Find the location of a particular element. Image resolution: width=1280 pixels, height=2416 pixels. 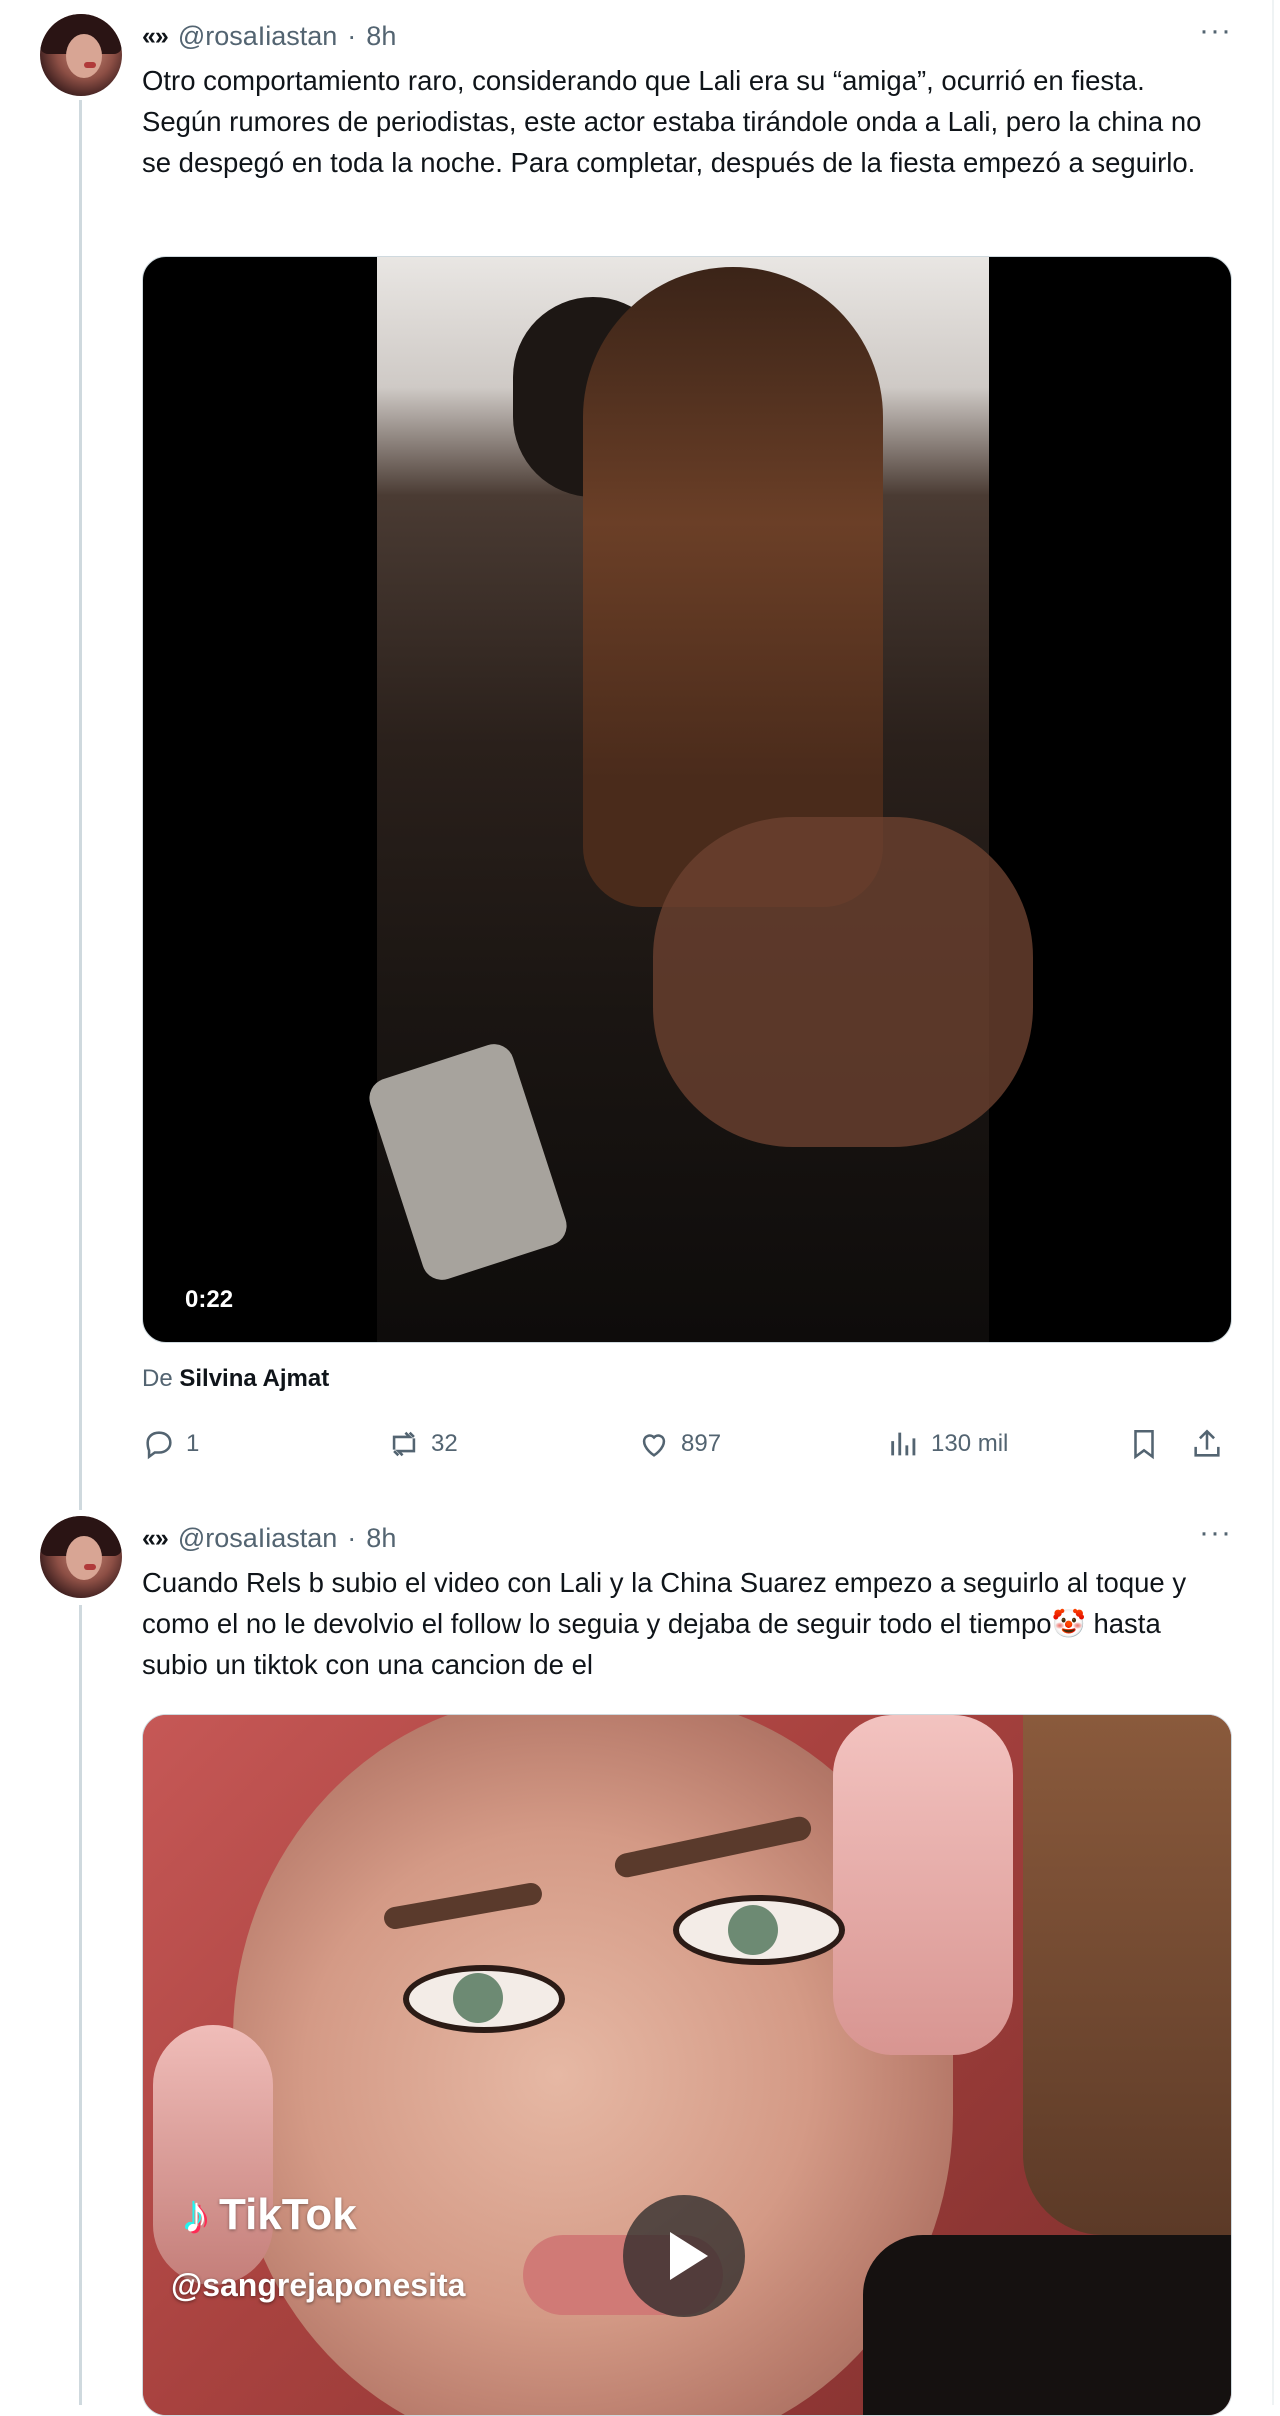

repost-button: 32 is located at coordinates (422, 1444).